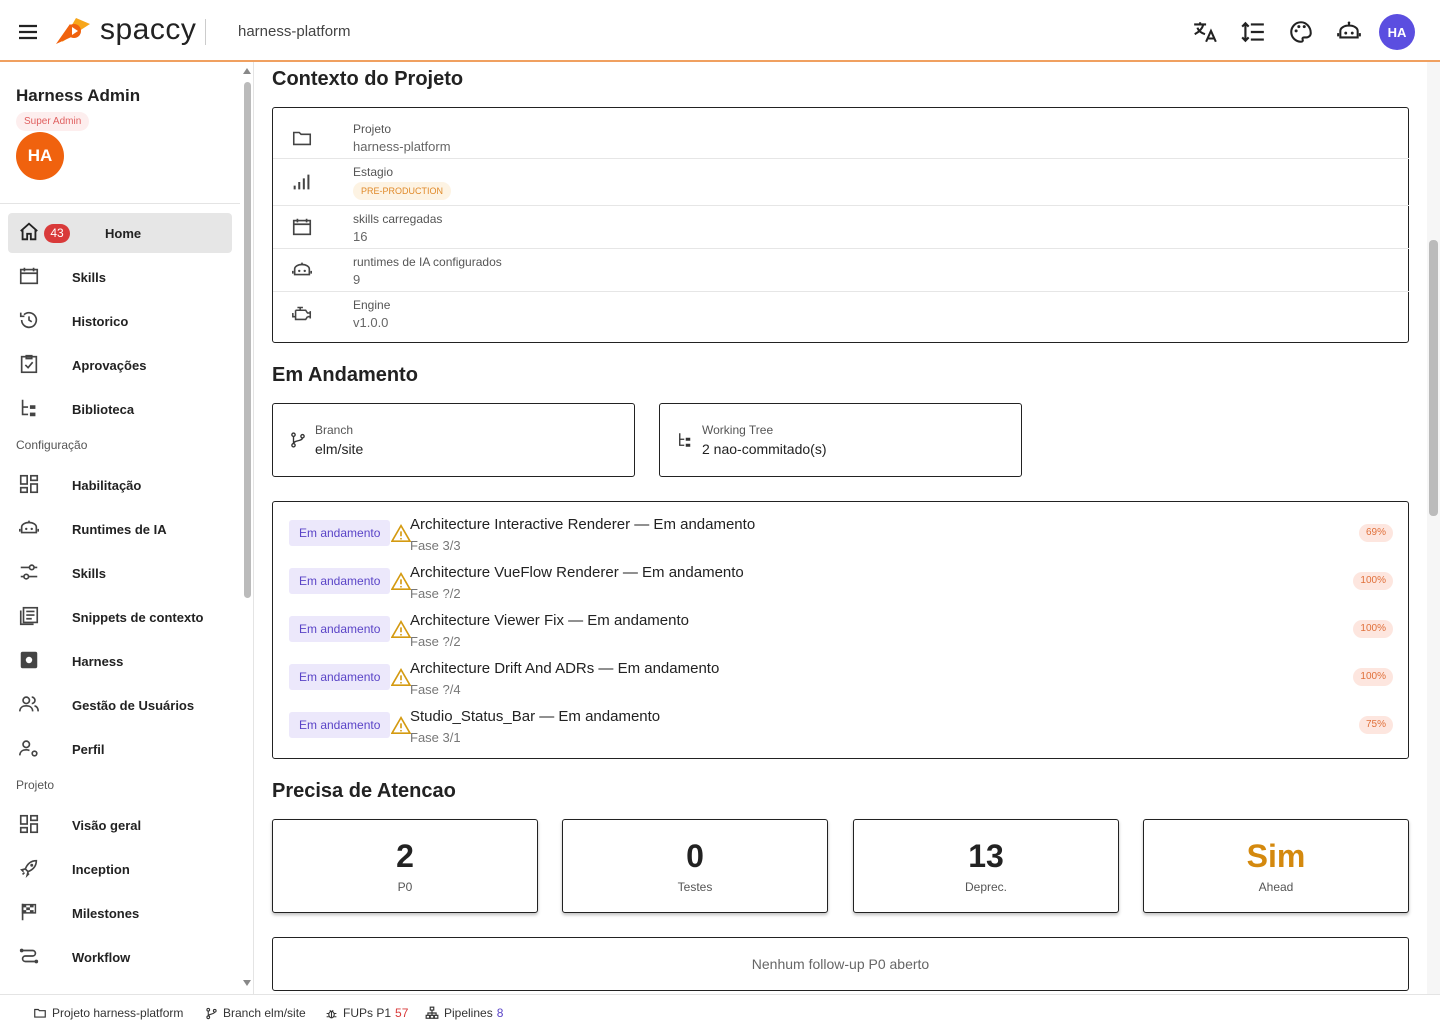  Describe the element at coordinates (120, 529) in the screenshot. I see `sidebar-item-runtimes: Runtimes de IA` at that location.